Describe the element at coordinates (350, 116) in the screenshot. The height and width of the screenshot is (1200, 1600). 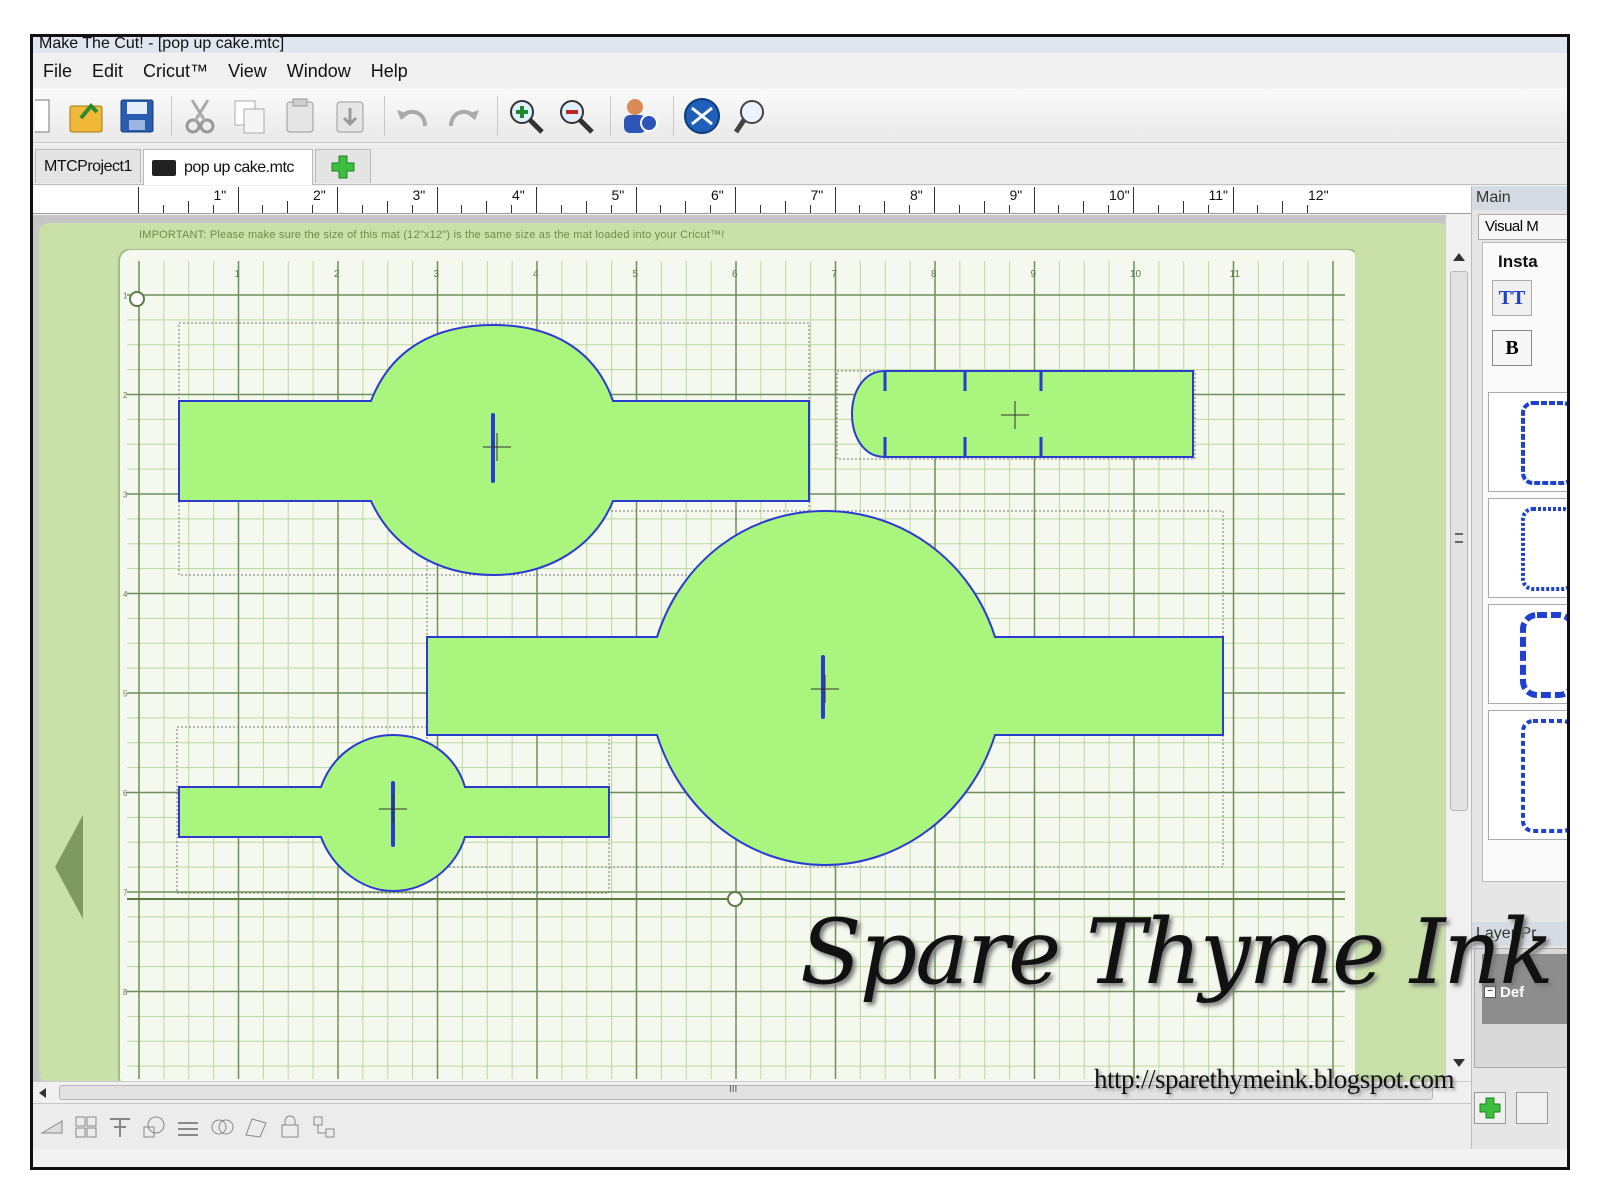
I see `paste-special-icon` at that location.